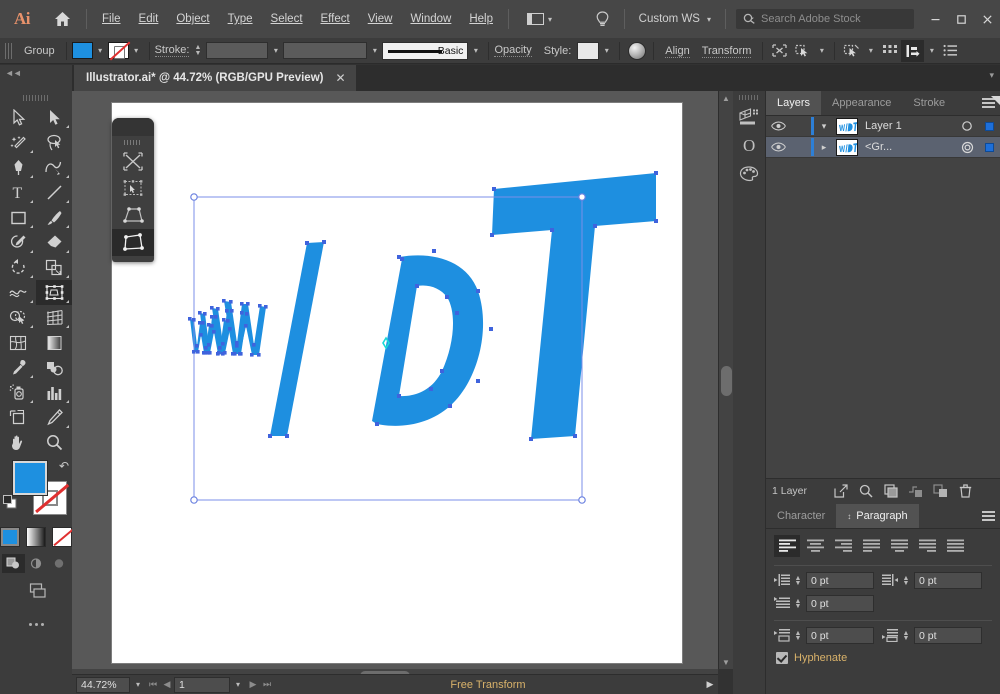 This screenshot has height=694, width=1000. Describe the element at coordinates (677, 51) in the screenshot. I see `align-button: Align` at that location.